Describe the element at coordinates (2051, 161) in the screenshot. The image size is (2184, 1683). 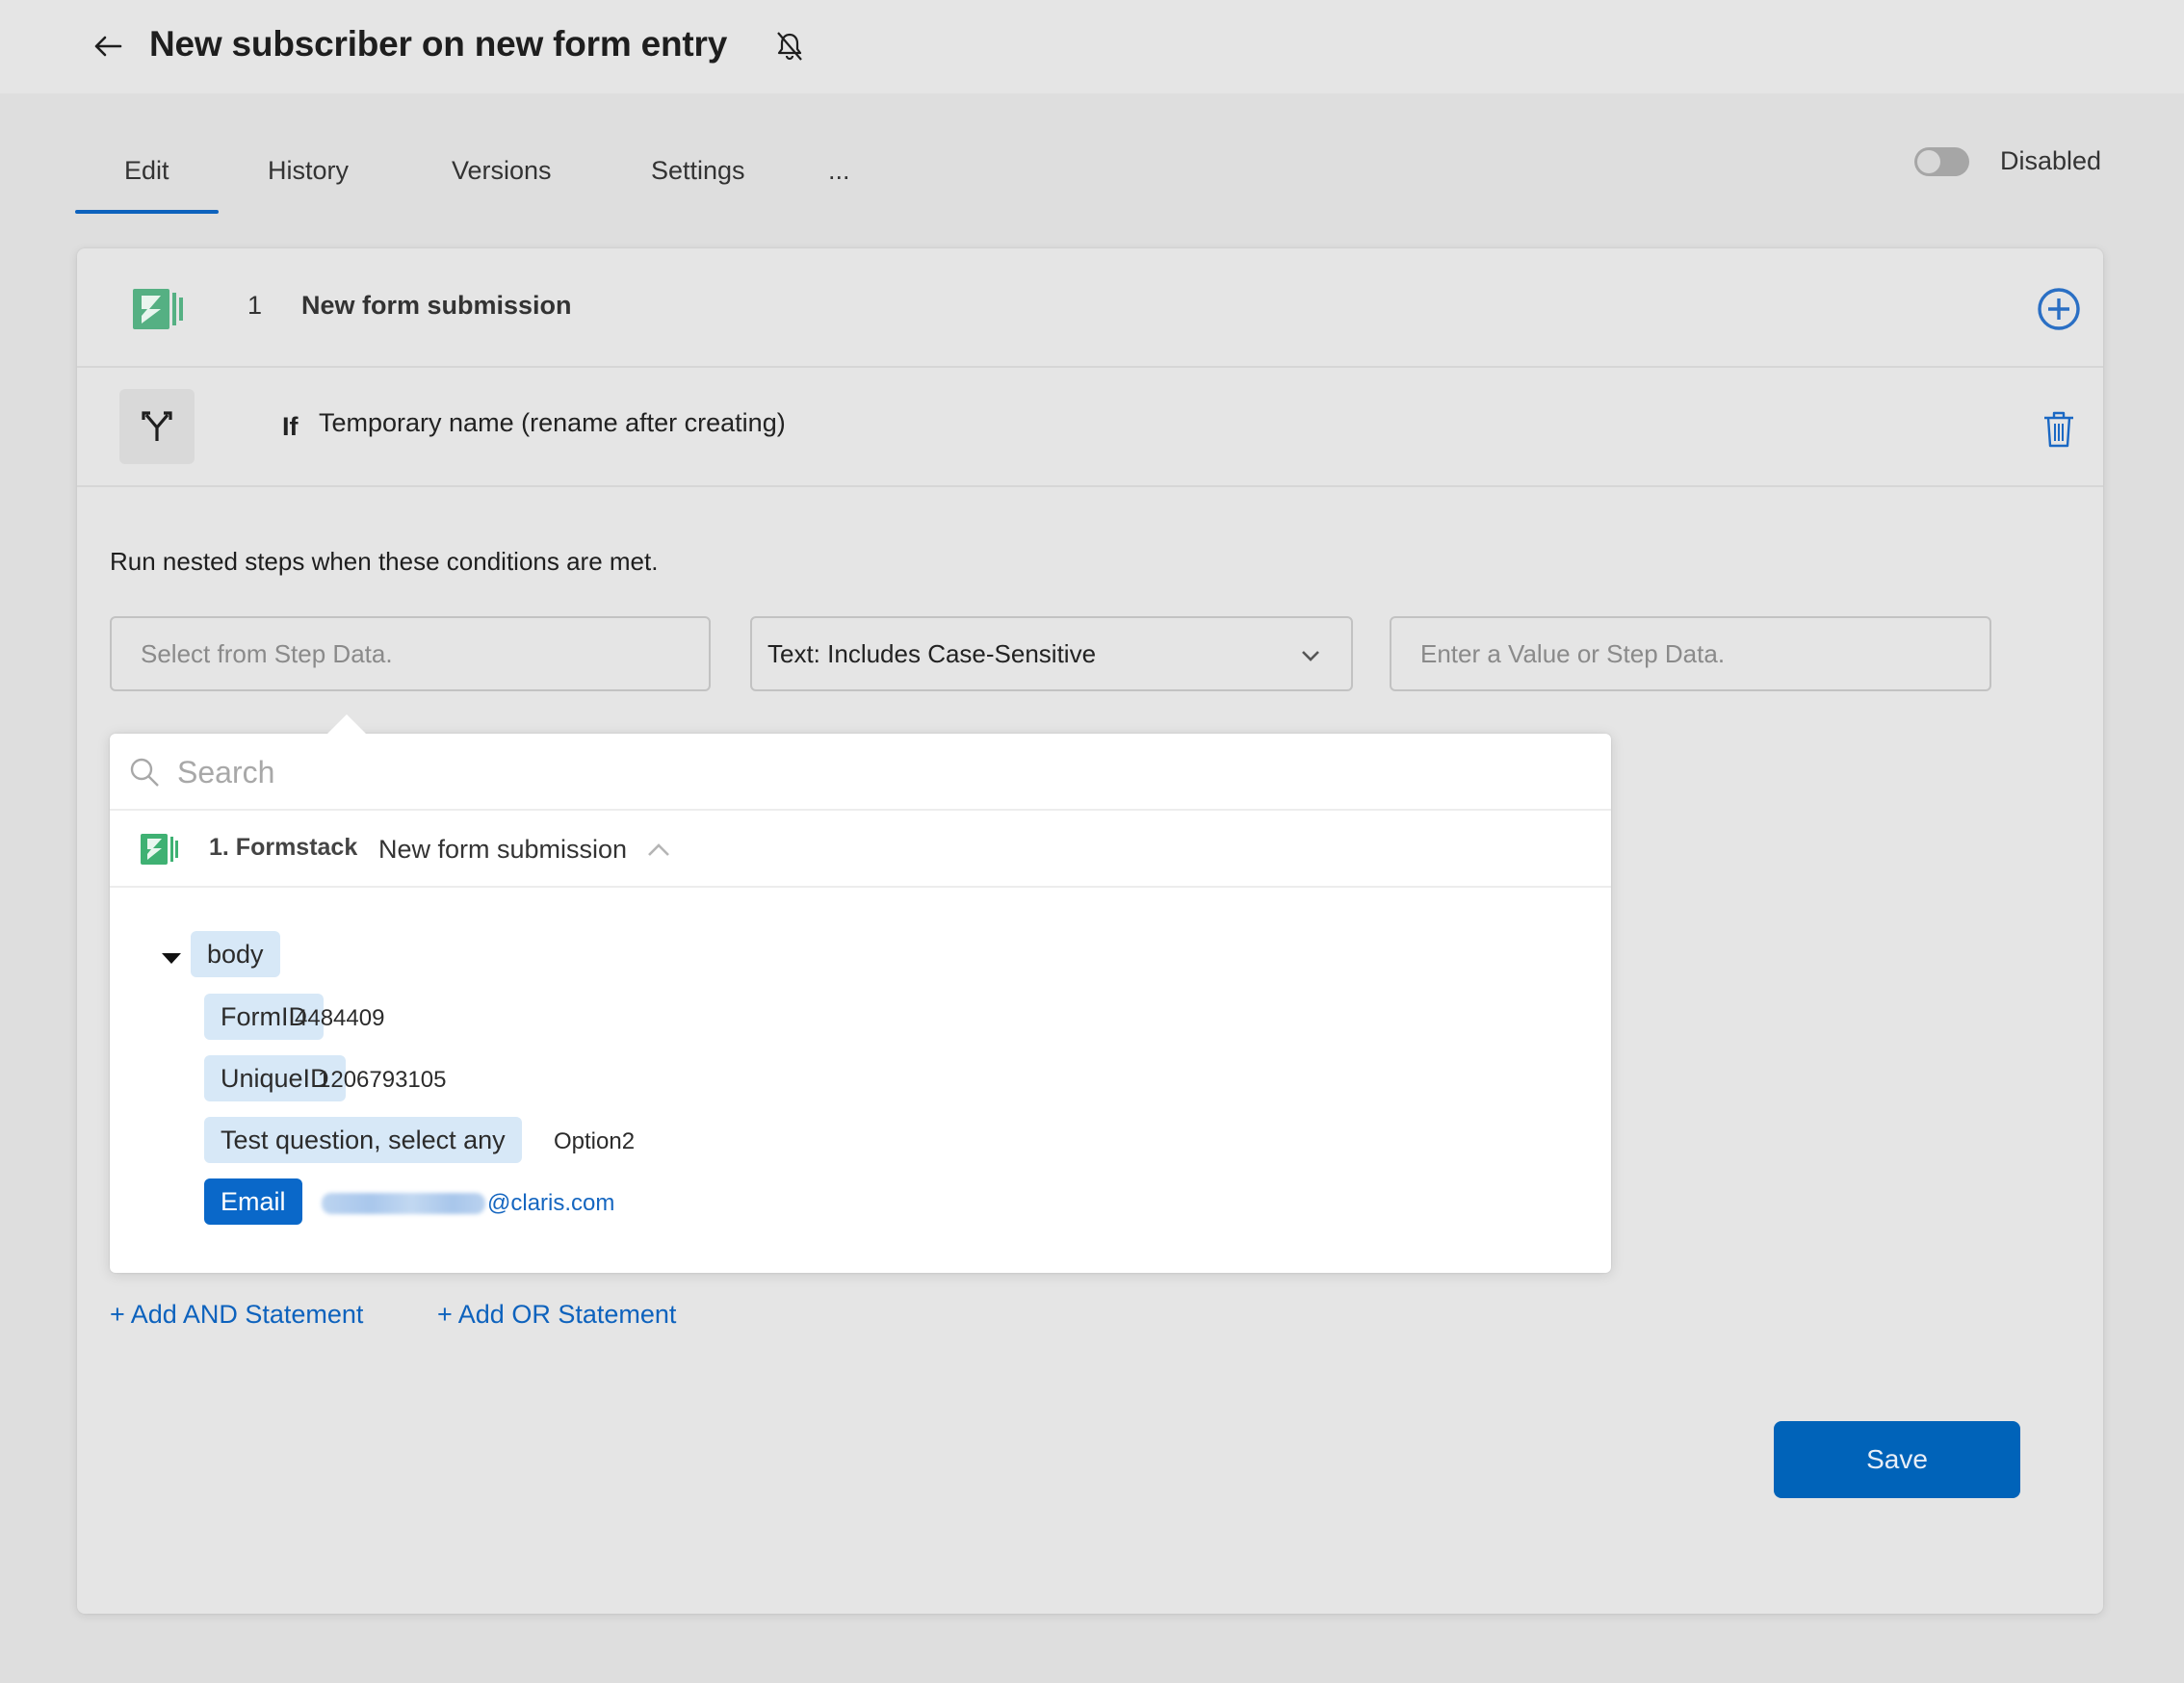
I see `toggle-status-label: Disabled` at that location.